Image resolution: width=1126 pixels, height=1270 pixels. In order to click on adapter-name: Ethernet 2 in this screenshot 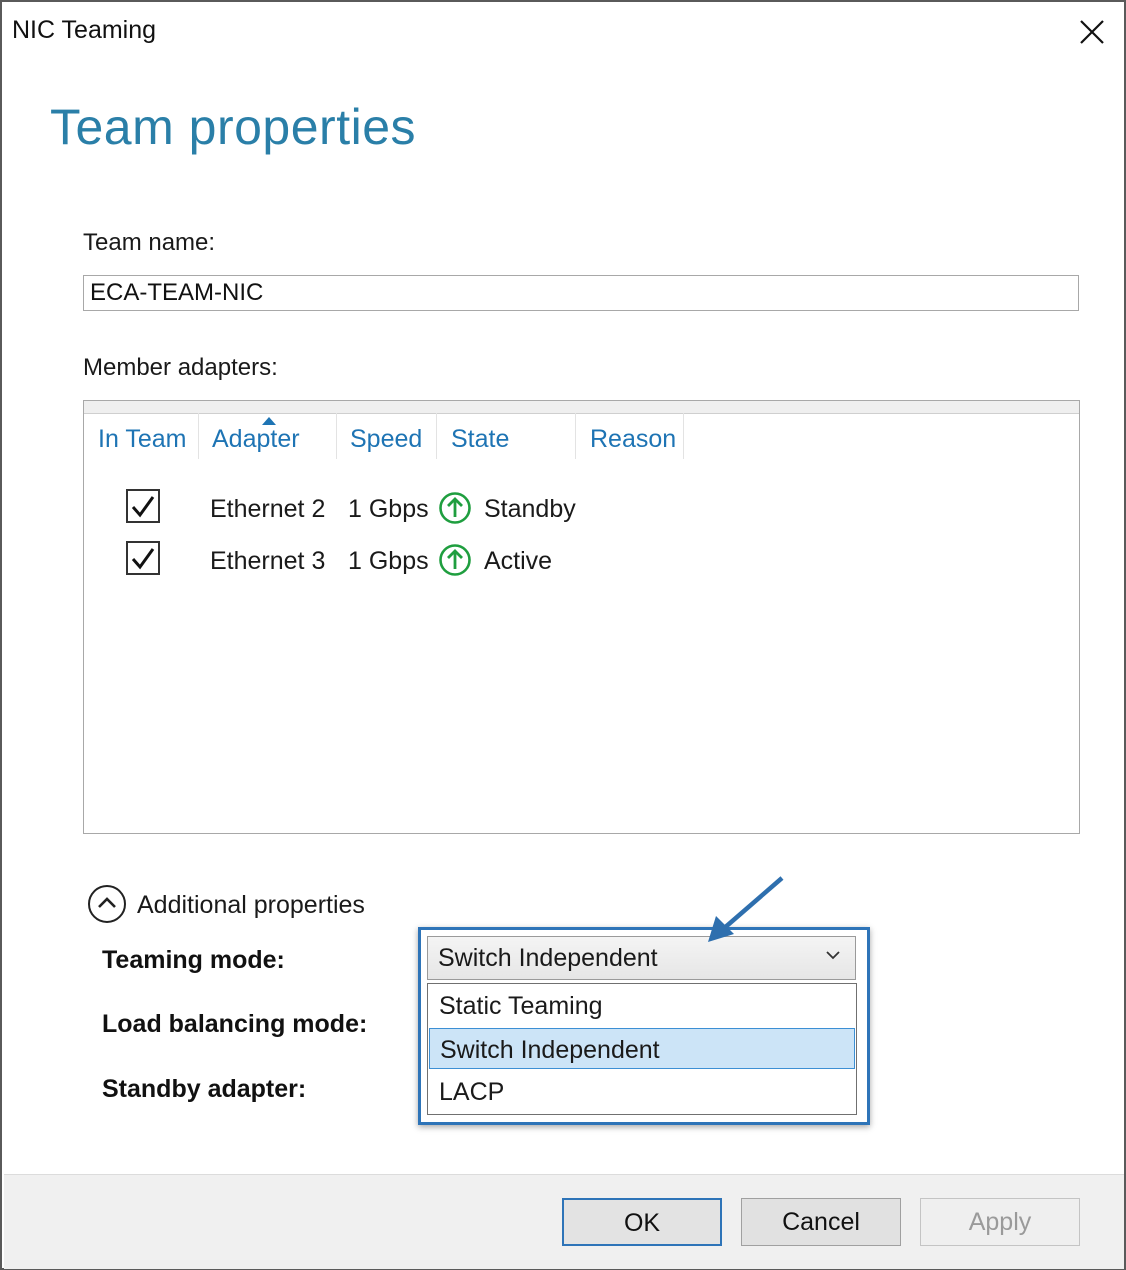, I will do `click(268, 509)`.